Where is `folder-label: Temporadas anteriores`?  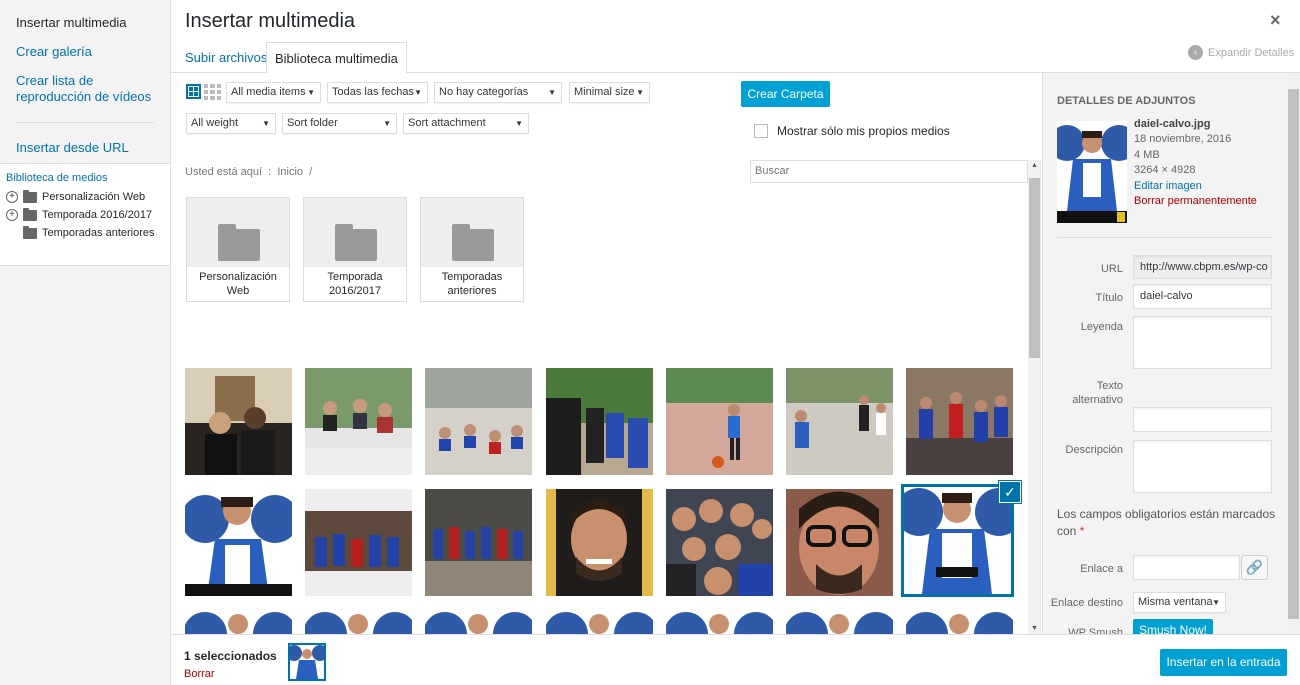
folder-label: Temporadas anteriores is located at coordinates (472, 284).